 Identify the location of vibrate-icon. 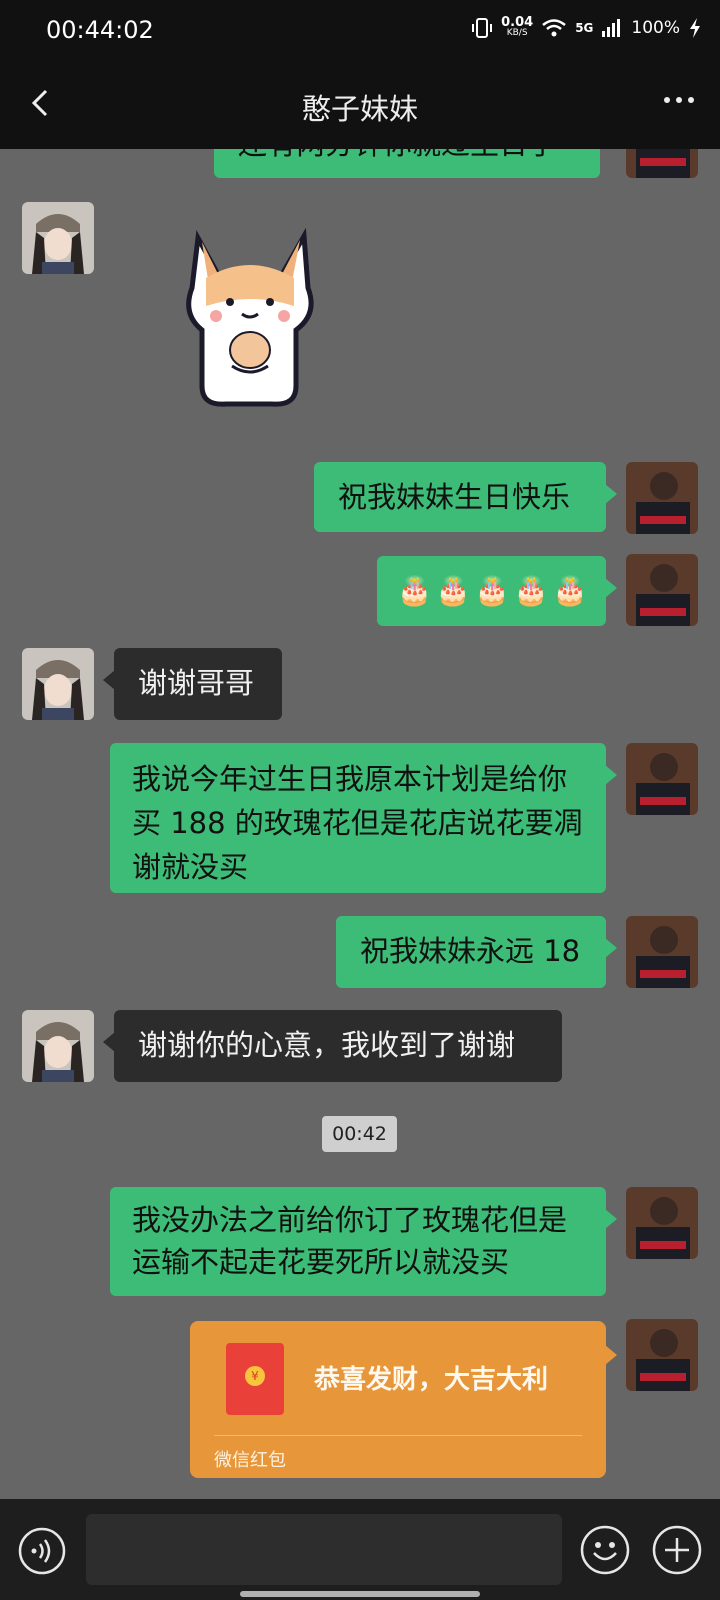
(482, 28).